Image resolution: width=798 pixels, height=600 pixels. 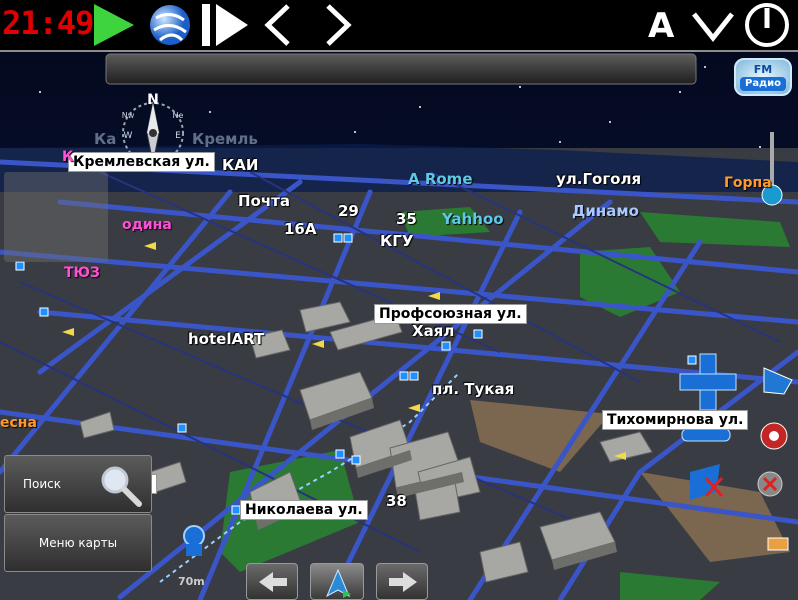 I want to click on poi-dinamo-label: Динамо, so click(x=605, y=211).